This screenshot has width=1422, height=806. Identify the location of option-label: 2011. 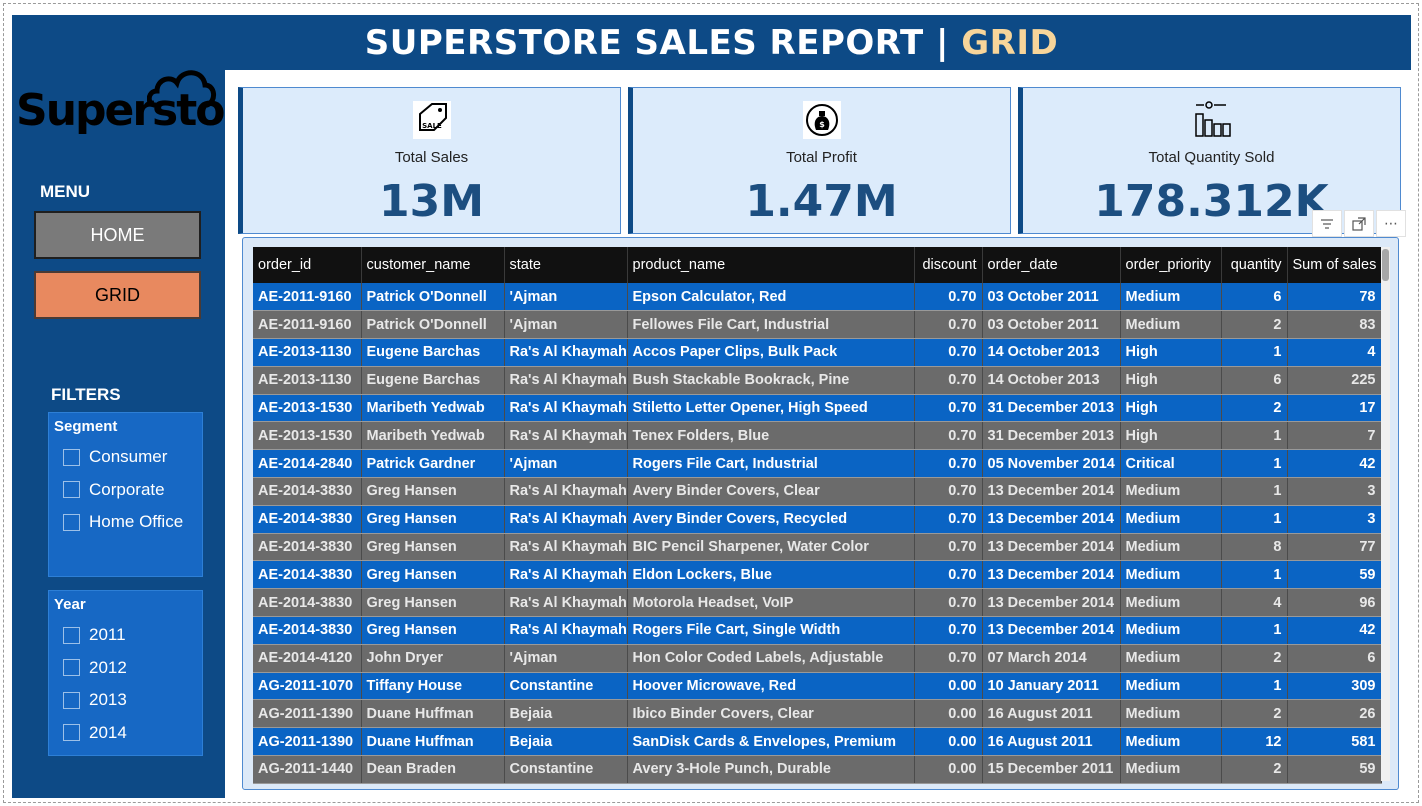
(107, 635).